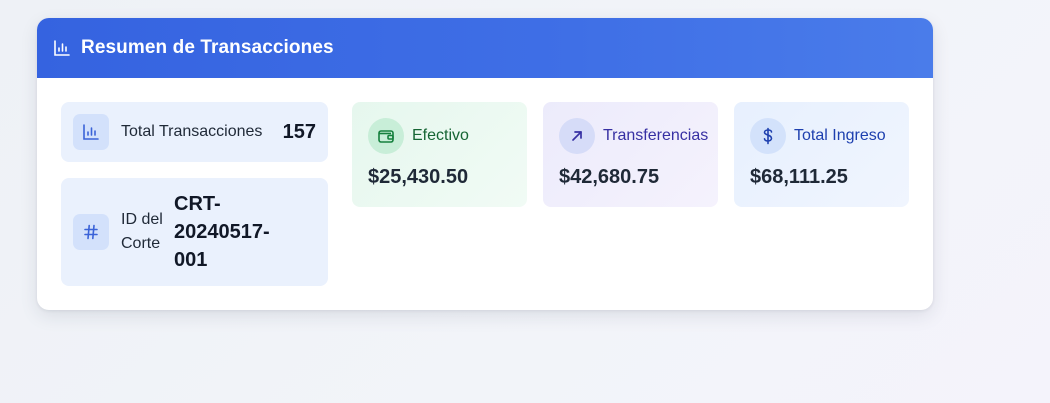 The height and width of the screenshot is (403, 1050). I want to click on card-header: Resumen de Transacciones, so click(485, 48).